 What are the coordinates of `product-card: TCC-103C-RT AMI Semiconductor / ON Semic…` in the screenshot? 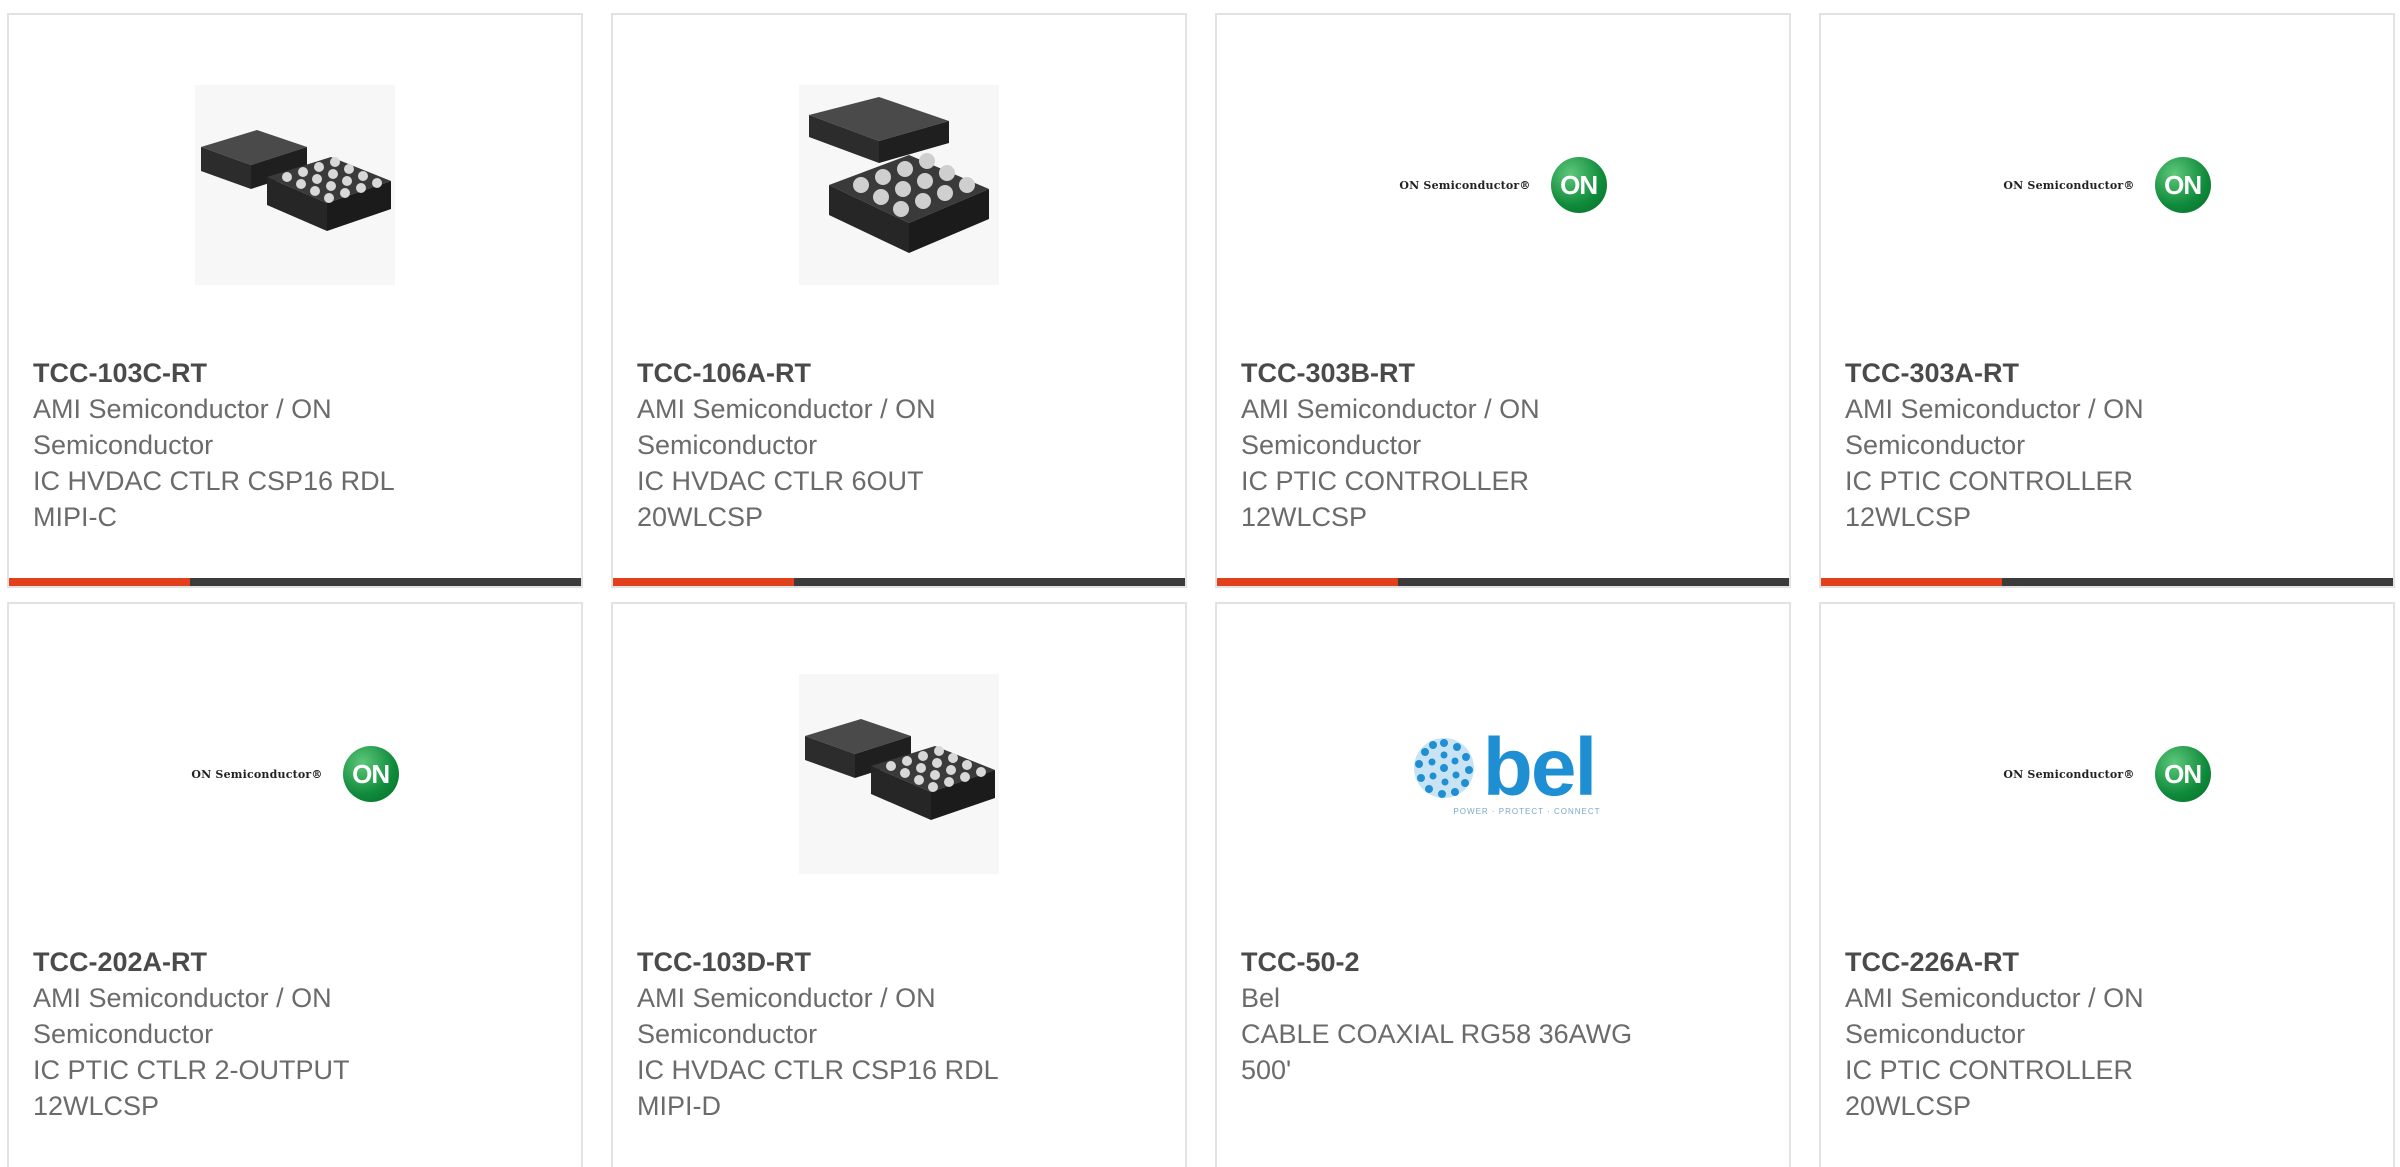 It's located at (295, 300).